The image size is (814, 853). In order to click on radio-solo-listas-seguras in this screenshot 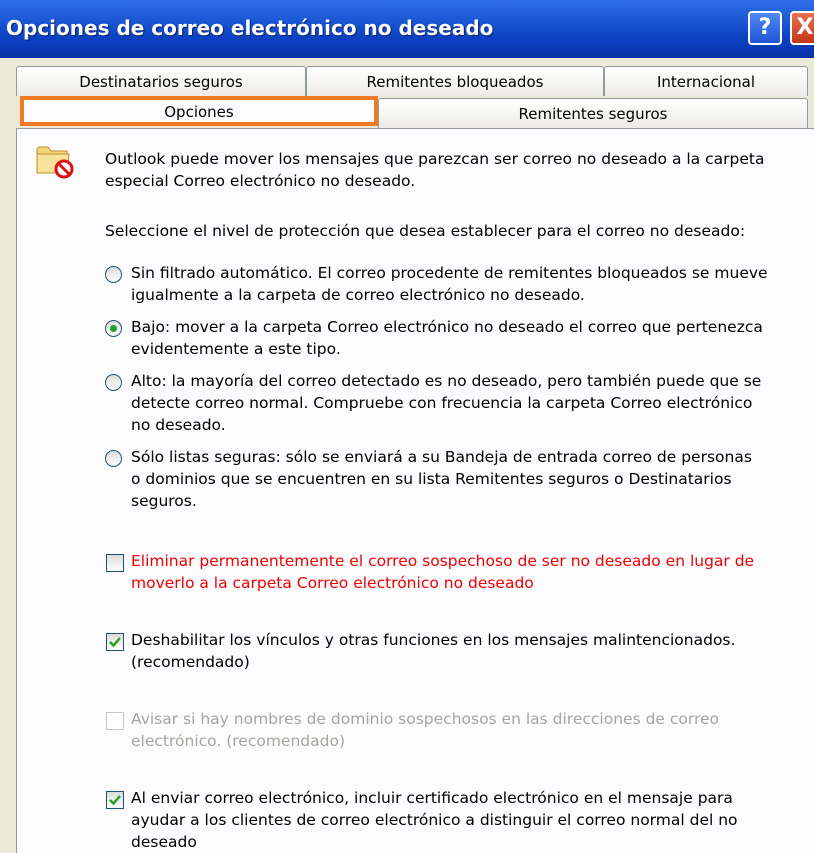, I will do `click(113, 458)`.